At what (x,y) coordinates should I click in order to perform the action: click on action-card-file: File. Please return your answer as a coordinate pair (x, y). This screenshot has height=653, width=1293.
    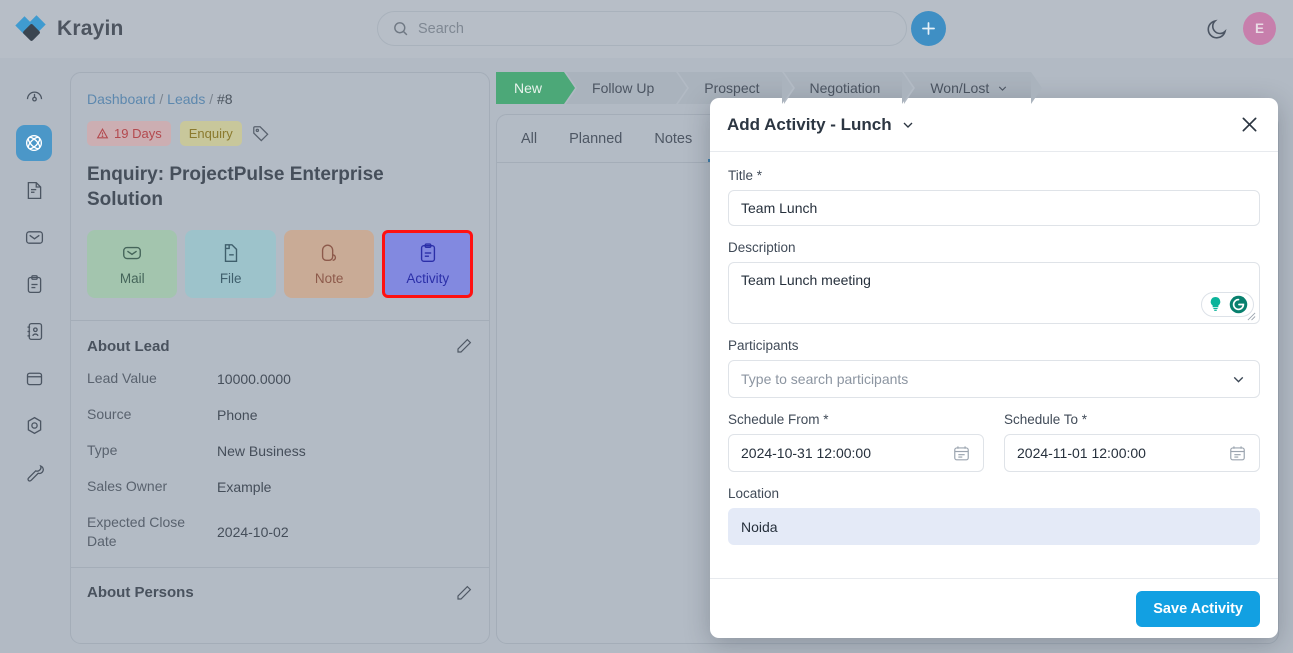
    Looking at the image, I should click on (230, 264).